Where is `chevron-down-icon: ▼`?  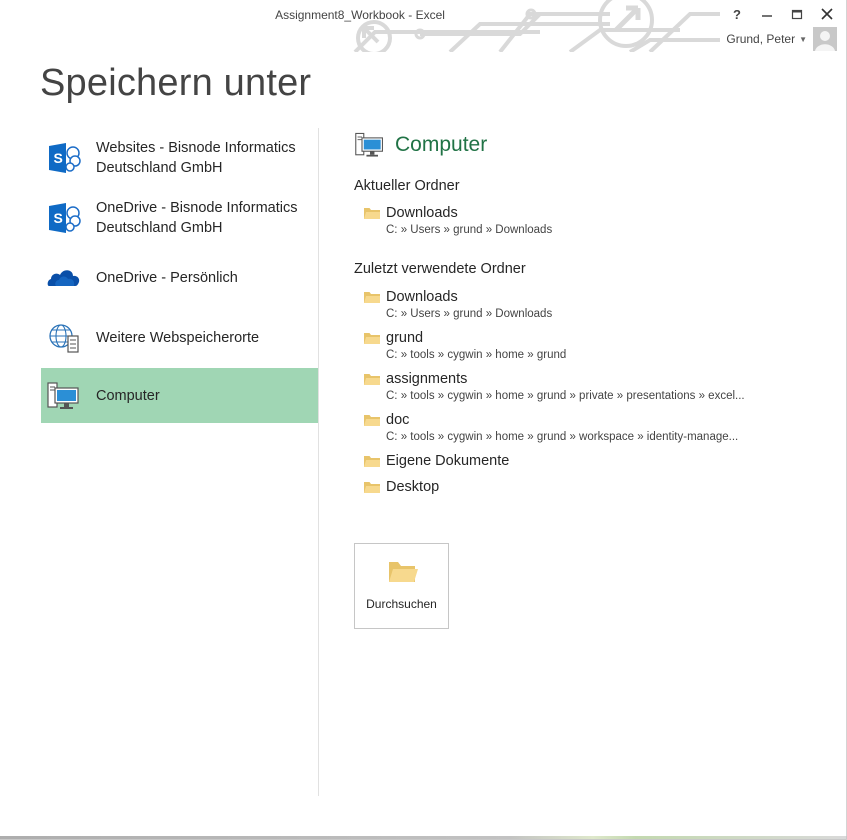
chevron-down-icon: ▼ is located at coordinates (803, 39).